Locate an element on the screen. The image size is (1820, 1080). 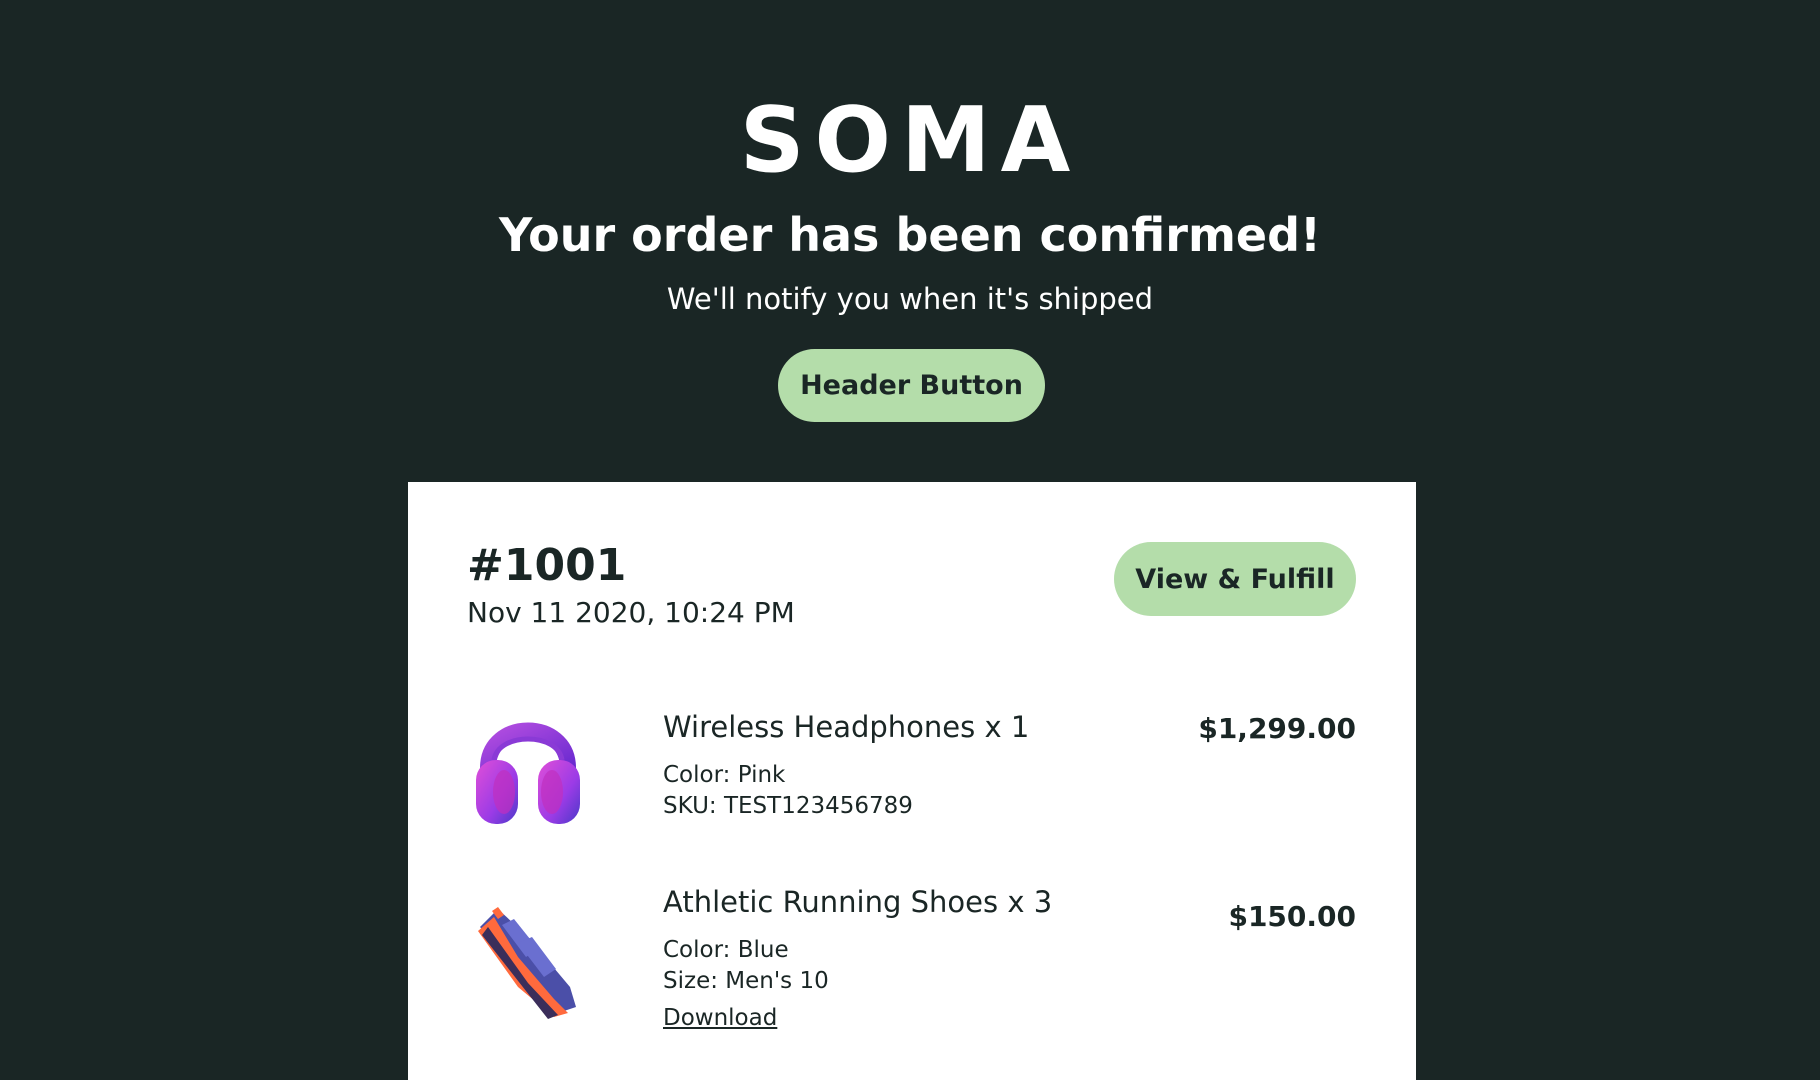
item-color: Color: Pink is located at coordinates (724, 775).